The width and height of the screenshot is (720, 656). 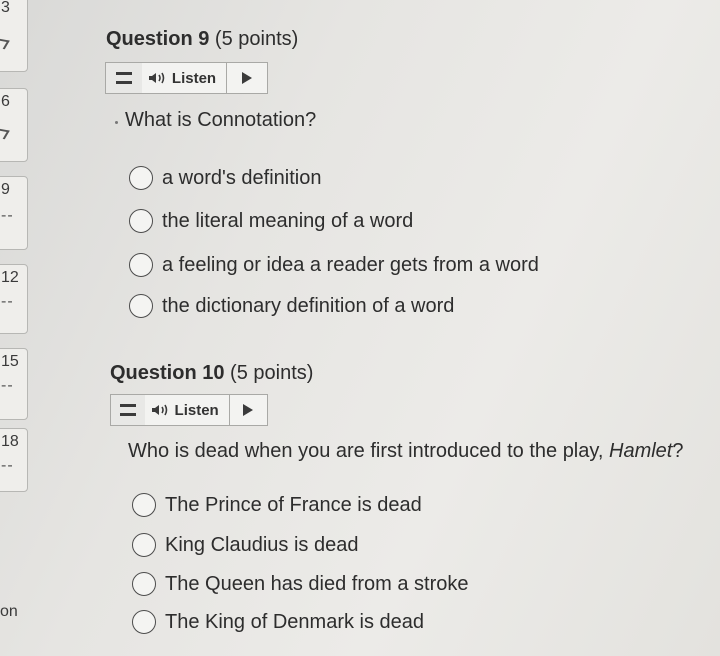 I want to click on answer-option: The Prince of France is dead, so click(x=277, y=505).